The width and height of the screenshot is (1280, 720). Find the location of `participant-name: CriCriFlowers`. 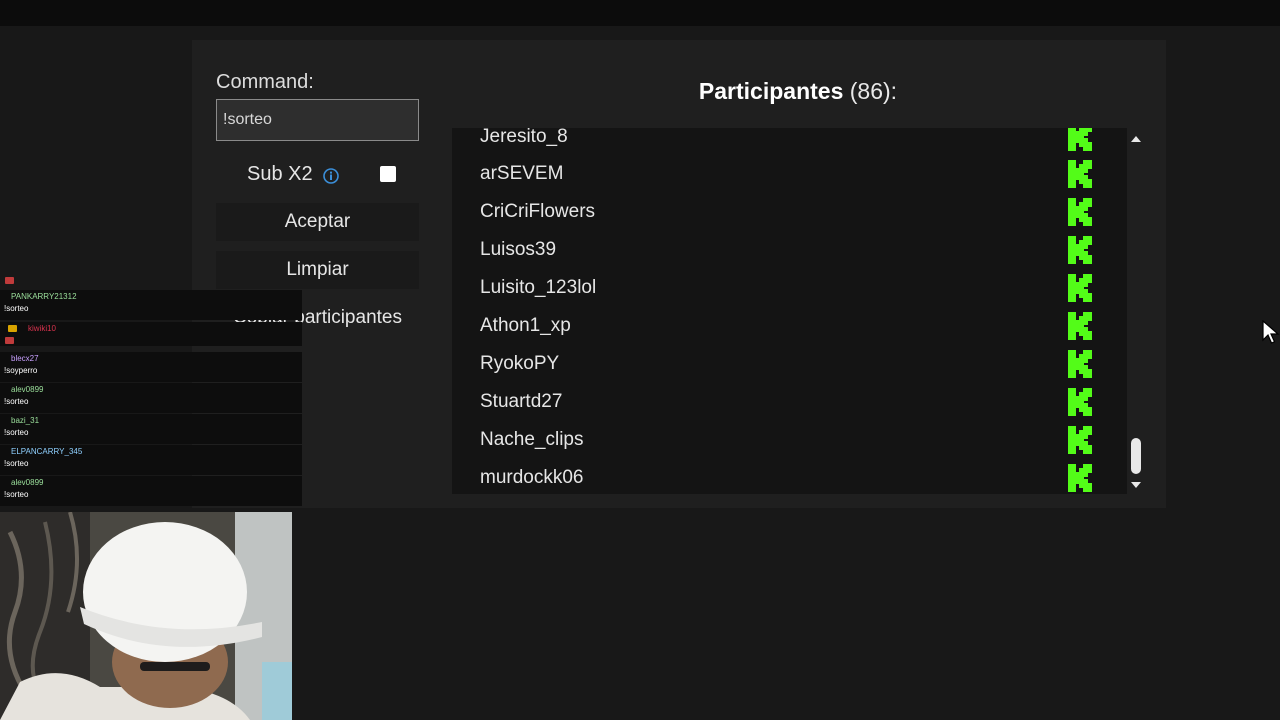

participant-name: CriCriFlowers is located at coordinates (538, 211).